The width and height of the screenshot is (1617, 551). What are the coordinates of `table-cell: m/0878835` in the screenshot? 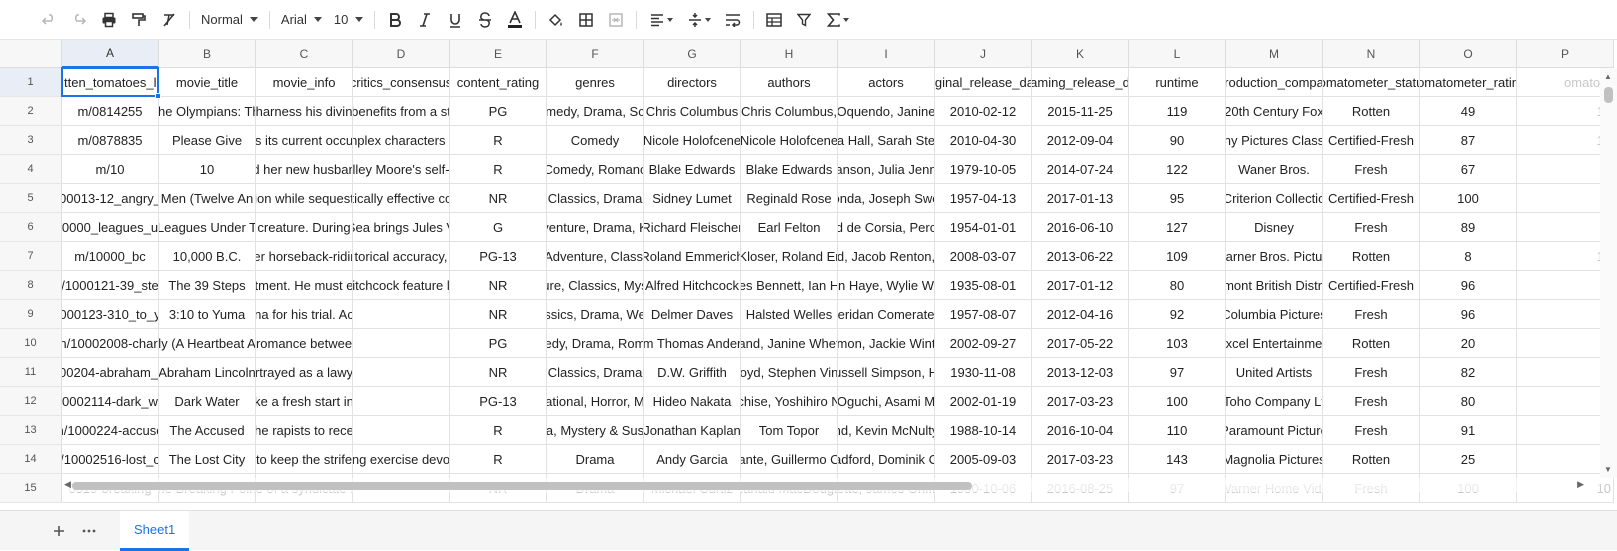 It's located at (110, 140).